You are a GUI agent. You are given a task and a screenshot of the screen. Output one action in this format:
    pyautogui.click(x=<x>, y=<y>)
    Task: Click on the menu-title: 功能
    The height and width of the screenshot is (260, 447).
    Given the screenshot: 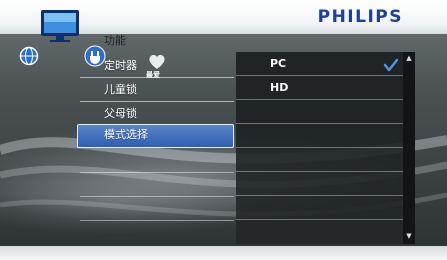 What is the action you would take?
    pyautogui.click(x=115, y=40)
    